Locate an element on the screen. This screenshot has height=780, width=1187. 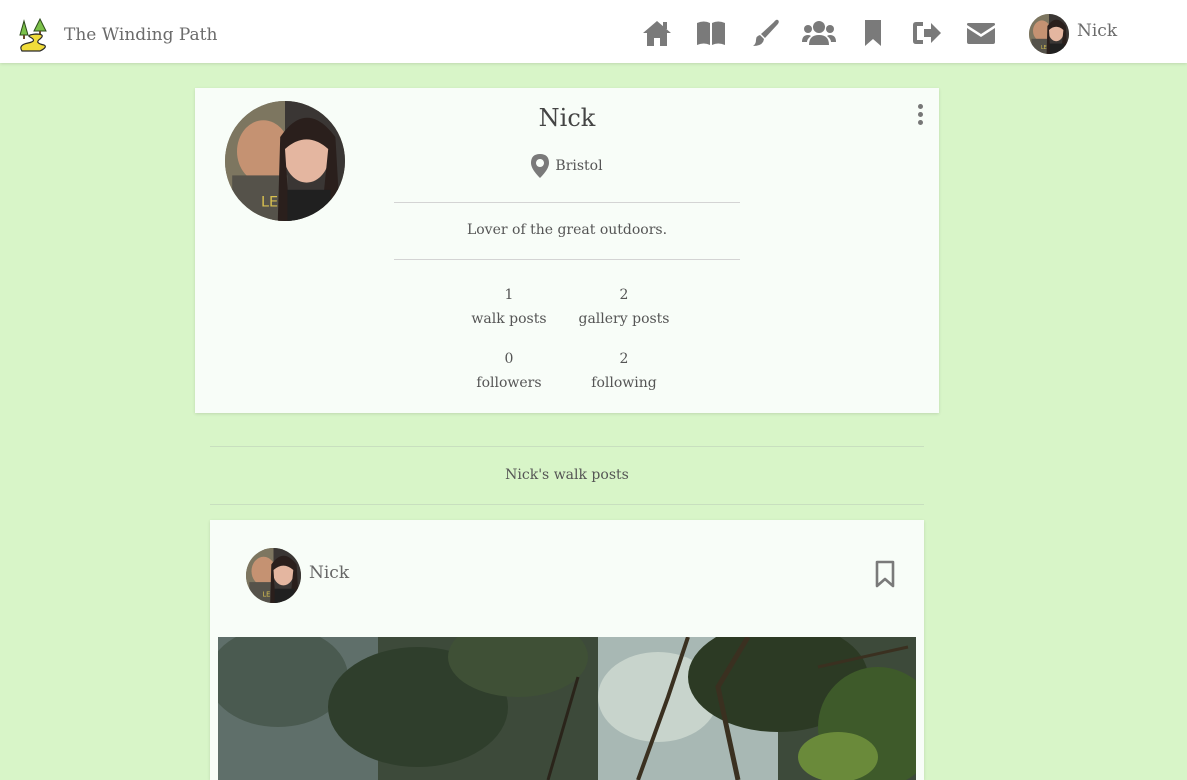
section-title: Nick's walk posts is located at coordinates (567, 475).